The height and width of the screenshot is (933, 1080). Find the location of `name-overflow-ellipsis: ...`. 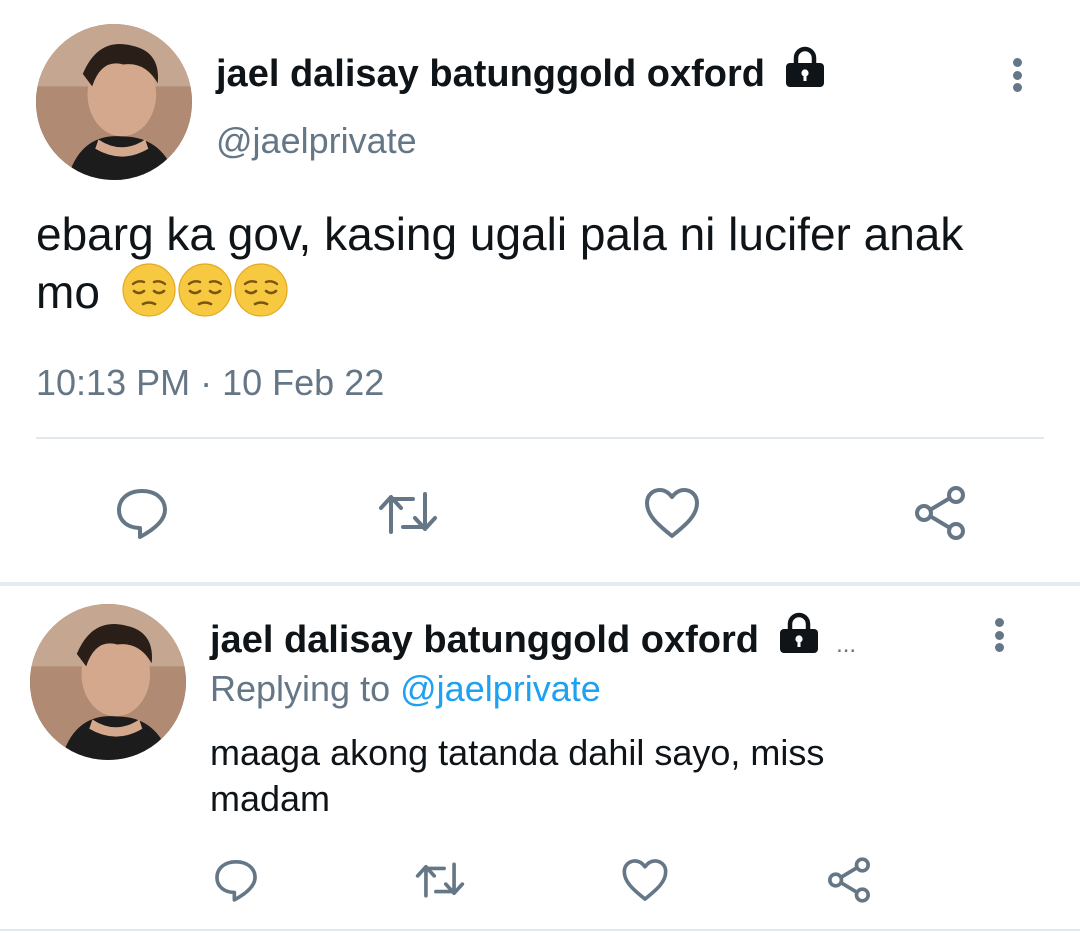

name-overflow-ellipsis: ... is located at coordinates (846, 645).